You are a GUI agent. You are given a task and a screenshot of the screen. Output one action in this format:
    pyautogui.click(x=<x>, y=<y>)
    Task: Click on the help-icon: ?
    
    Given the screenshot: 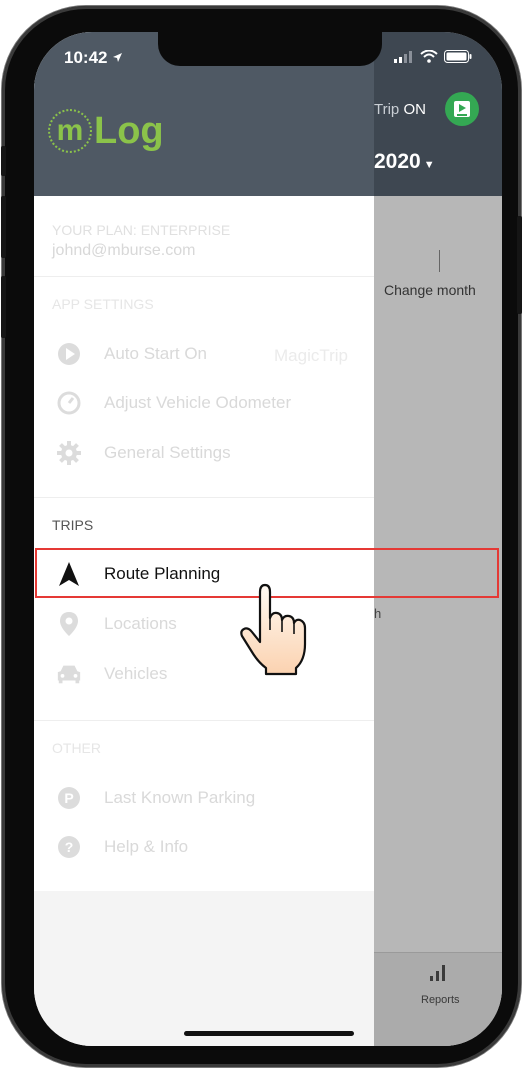 What is the action you would take?
    pyautogui.click(x=69, y=847)
    